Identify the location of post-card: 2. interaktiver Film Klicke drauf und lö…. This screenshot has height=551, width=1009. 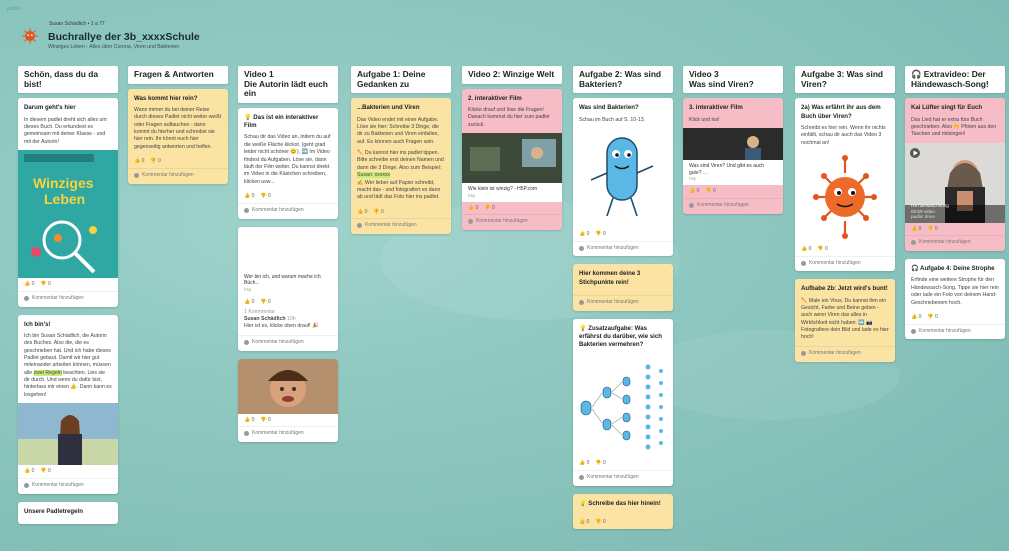
(512, 159).